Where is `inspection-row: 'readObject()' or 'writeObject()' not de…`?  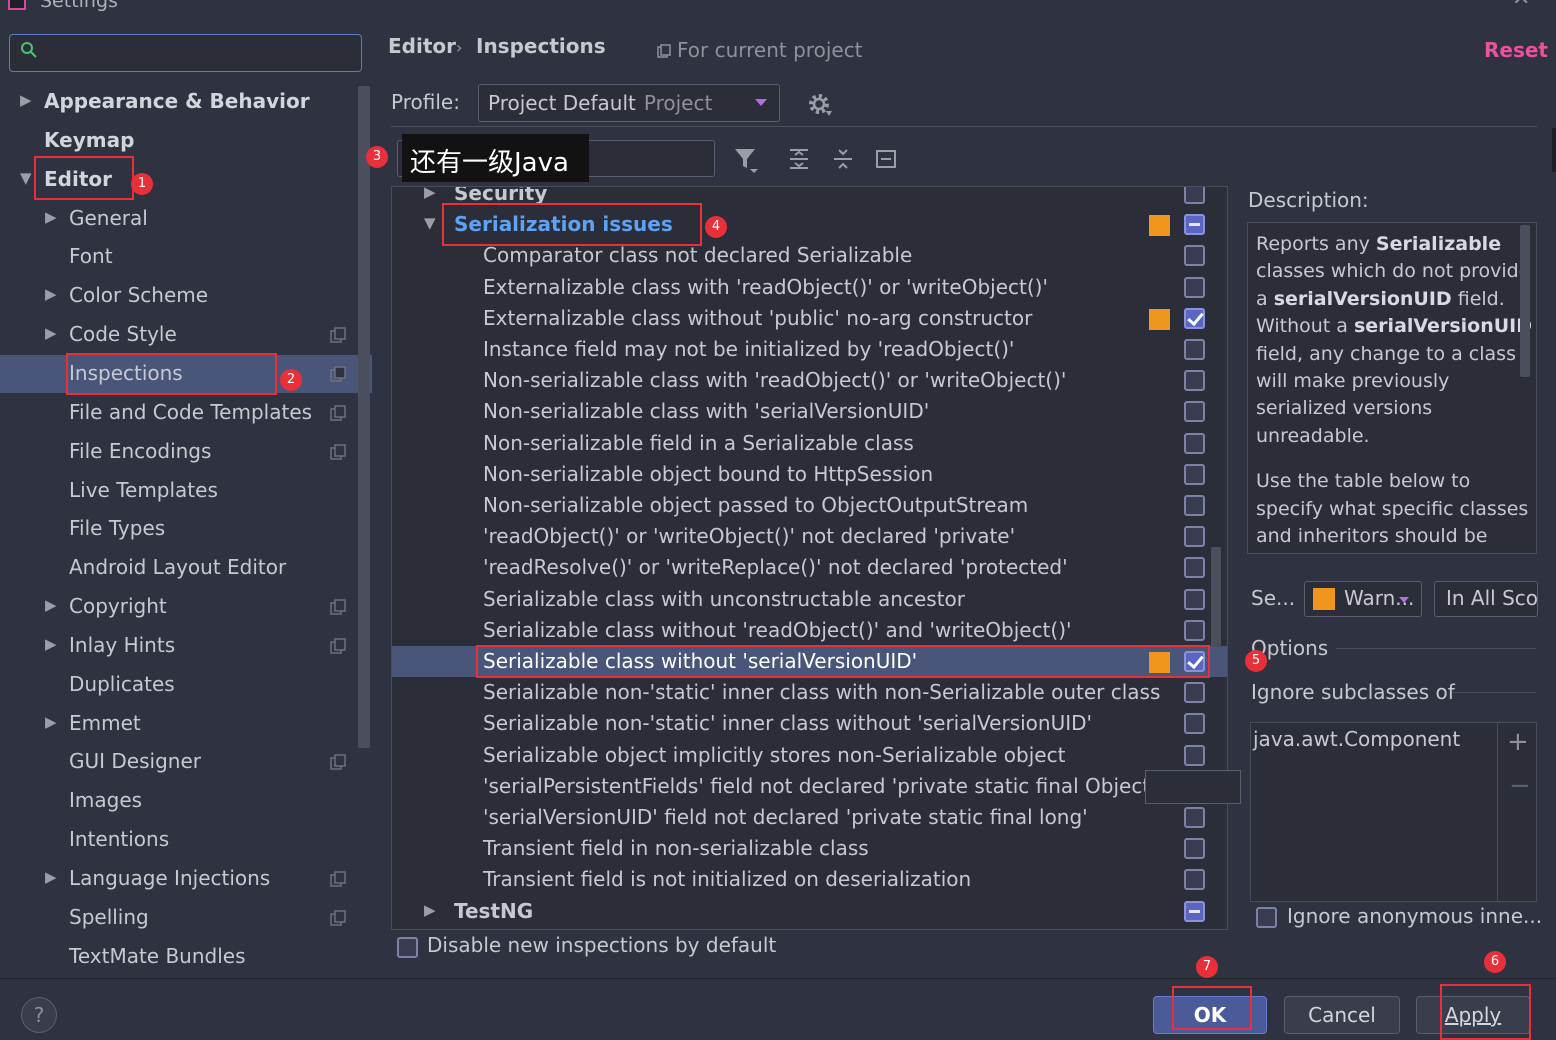
inspection-row: 'readObject()' or 'writeObject()' not de… is located at coordinates (809, 536).